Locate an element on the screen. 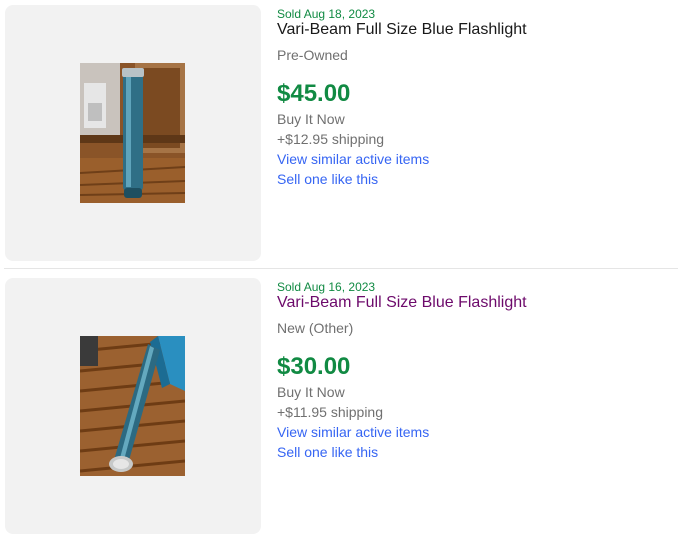 This screenshot has height=537, width=678. sold-date: Sold Aug 18, 2023 is located at coordinates (326, 14).